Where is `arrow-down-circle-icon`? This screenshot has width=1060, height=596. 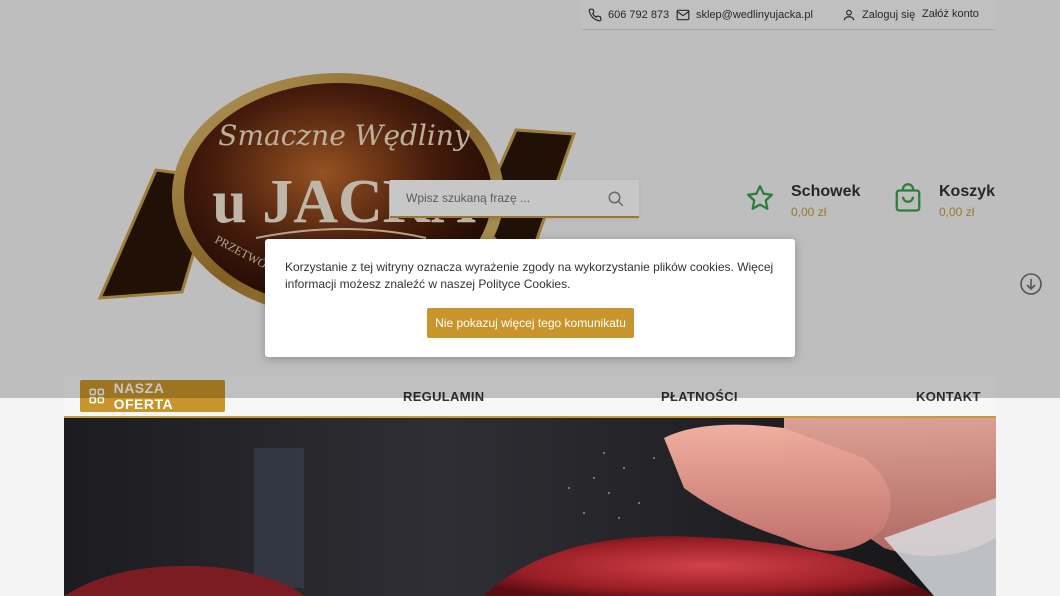
arrow-down-circle-icon is located at coordinates (1031, 284).